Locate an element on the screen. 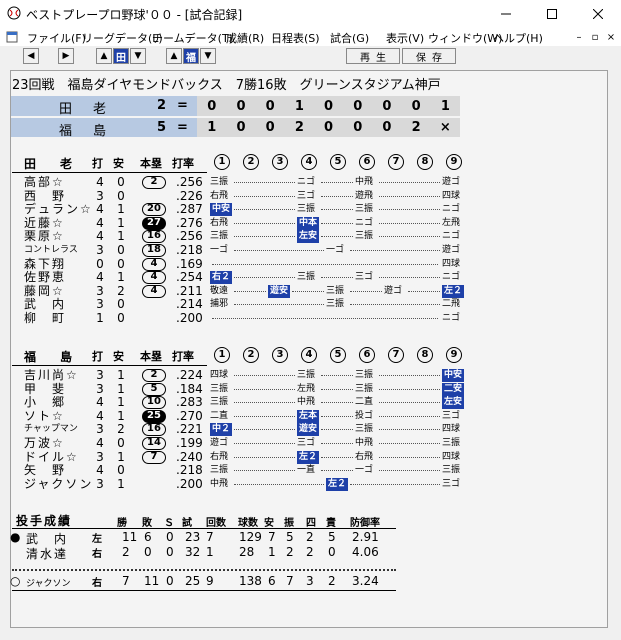 The width and height of the screenshot is (621, 640). batter-name: 柳 町 is located at coordinates (45, 318).